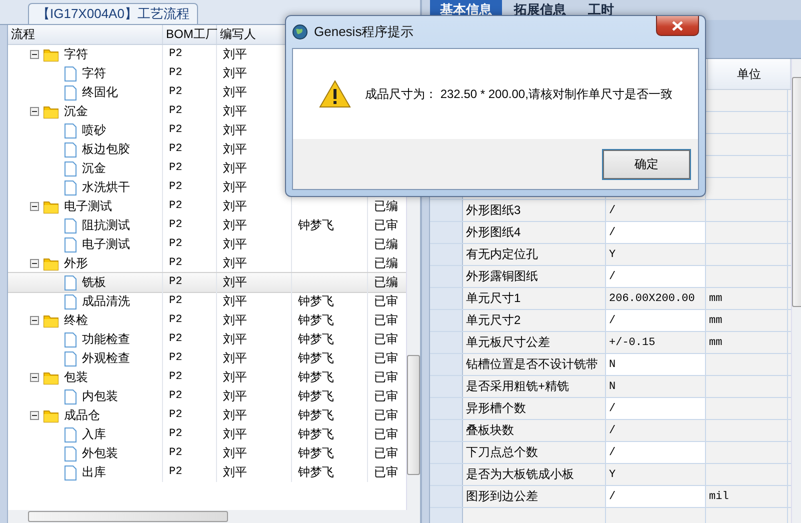  I want to click on panel-tab: 【IG17X004A0】工艺流程, so click(113, 13).